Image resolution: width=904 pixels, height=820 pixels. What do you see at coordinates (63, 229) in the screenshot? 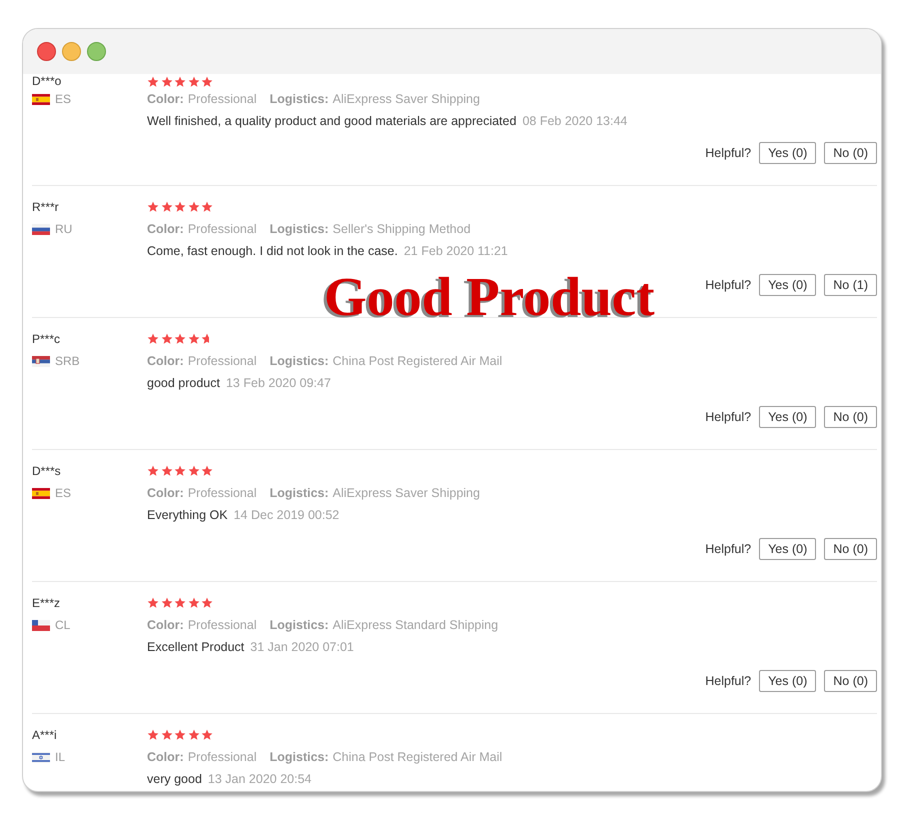
I see `country-code: RU` at bounding box center [63, 229].